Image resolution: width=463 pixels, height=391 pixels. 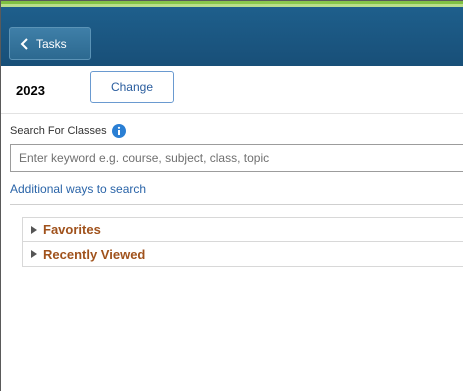 I want to click on term-row: 2023 Change, so click(x=232, y=90).